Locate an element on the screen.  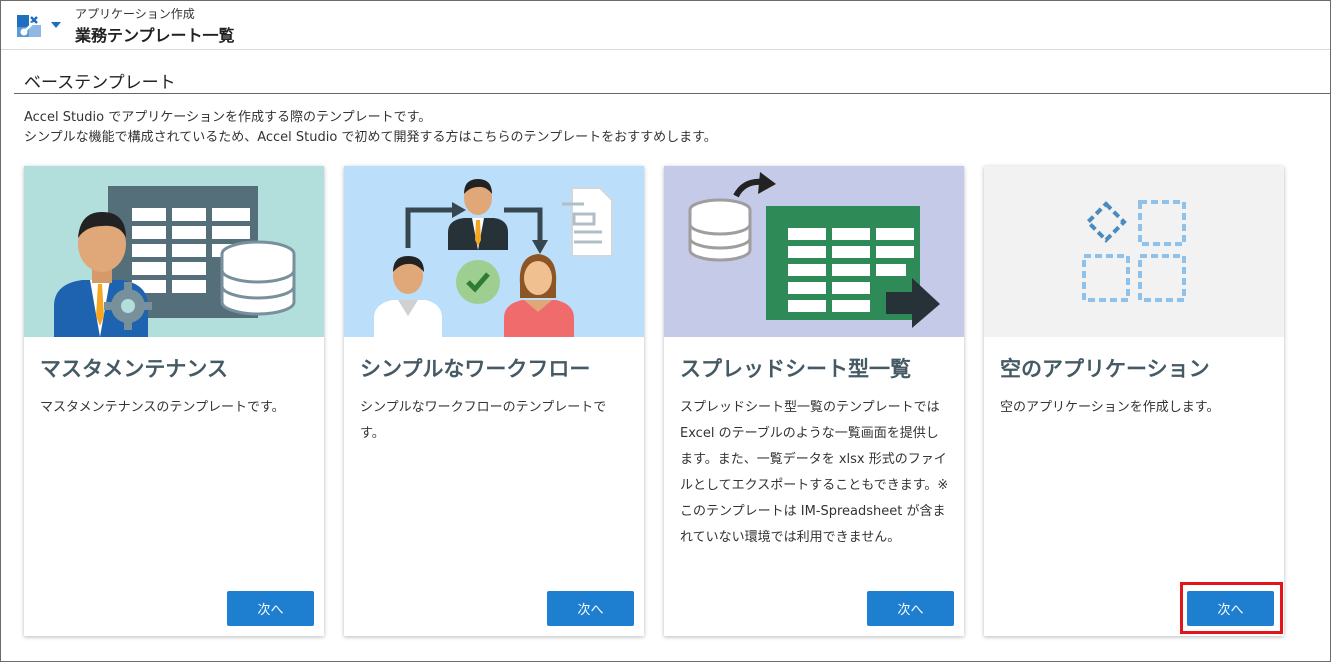
empty-app-illustration is located at coordinates (1134, 251).